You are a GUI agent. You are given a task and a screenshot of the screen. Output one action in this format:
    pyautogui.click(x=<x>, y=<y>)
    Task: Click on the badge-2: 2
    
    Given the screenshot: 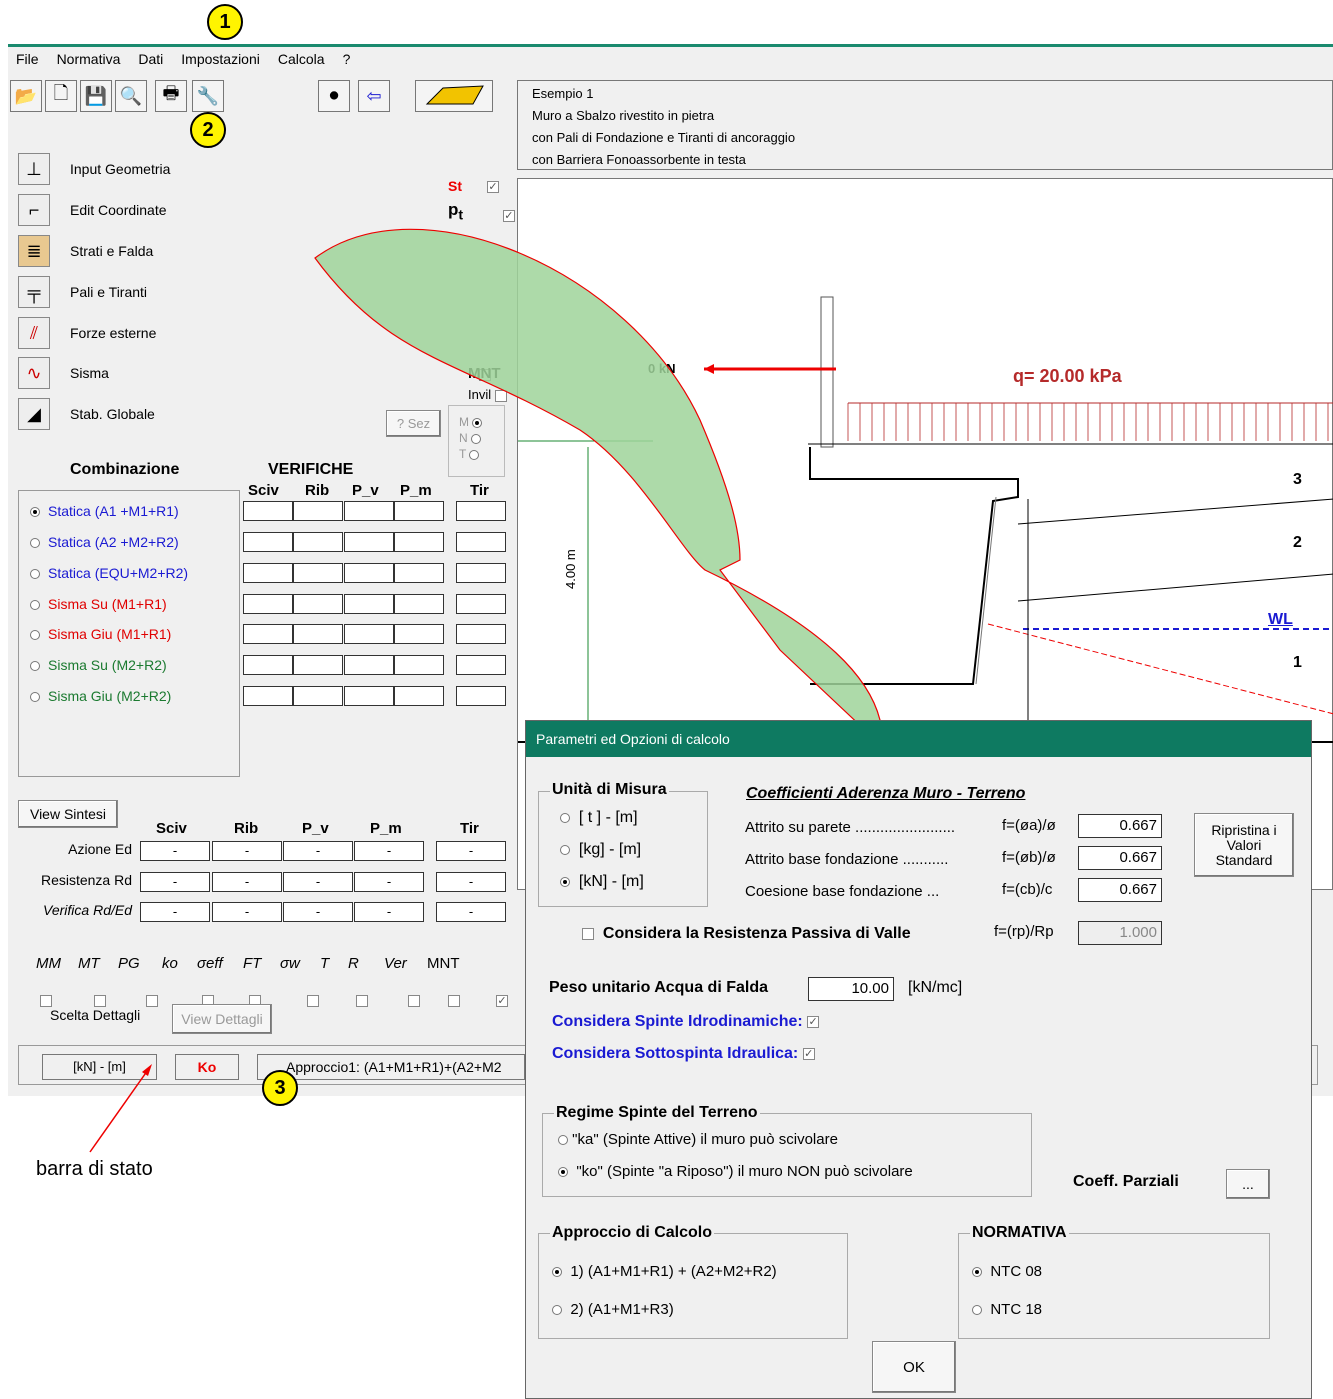 What is the action you would take?
    pyautogui.click(x=208, y=130)
    